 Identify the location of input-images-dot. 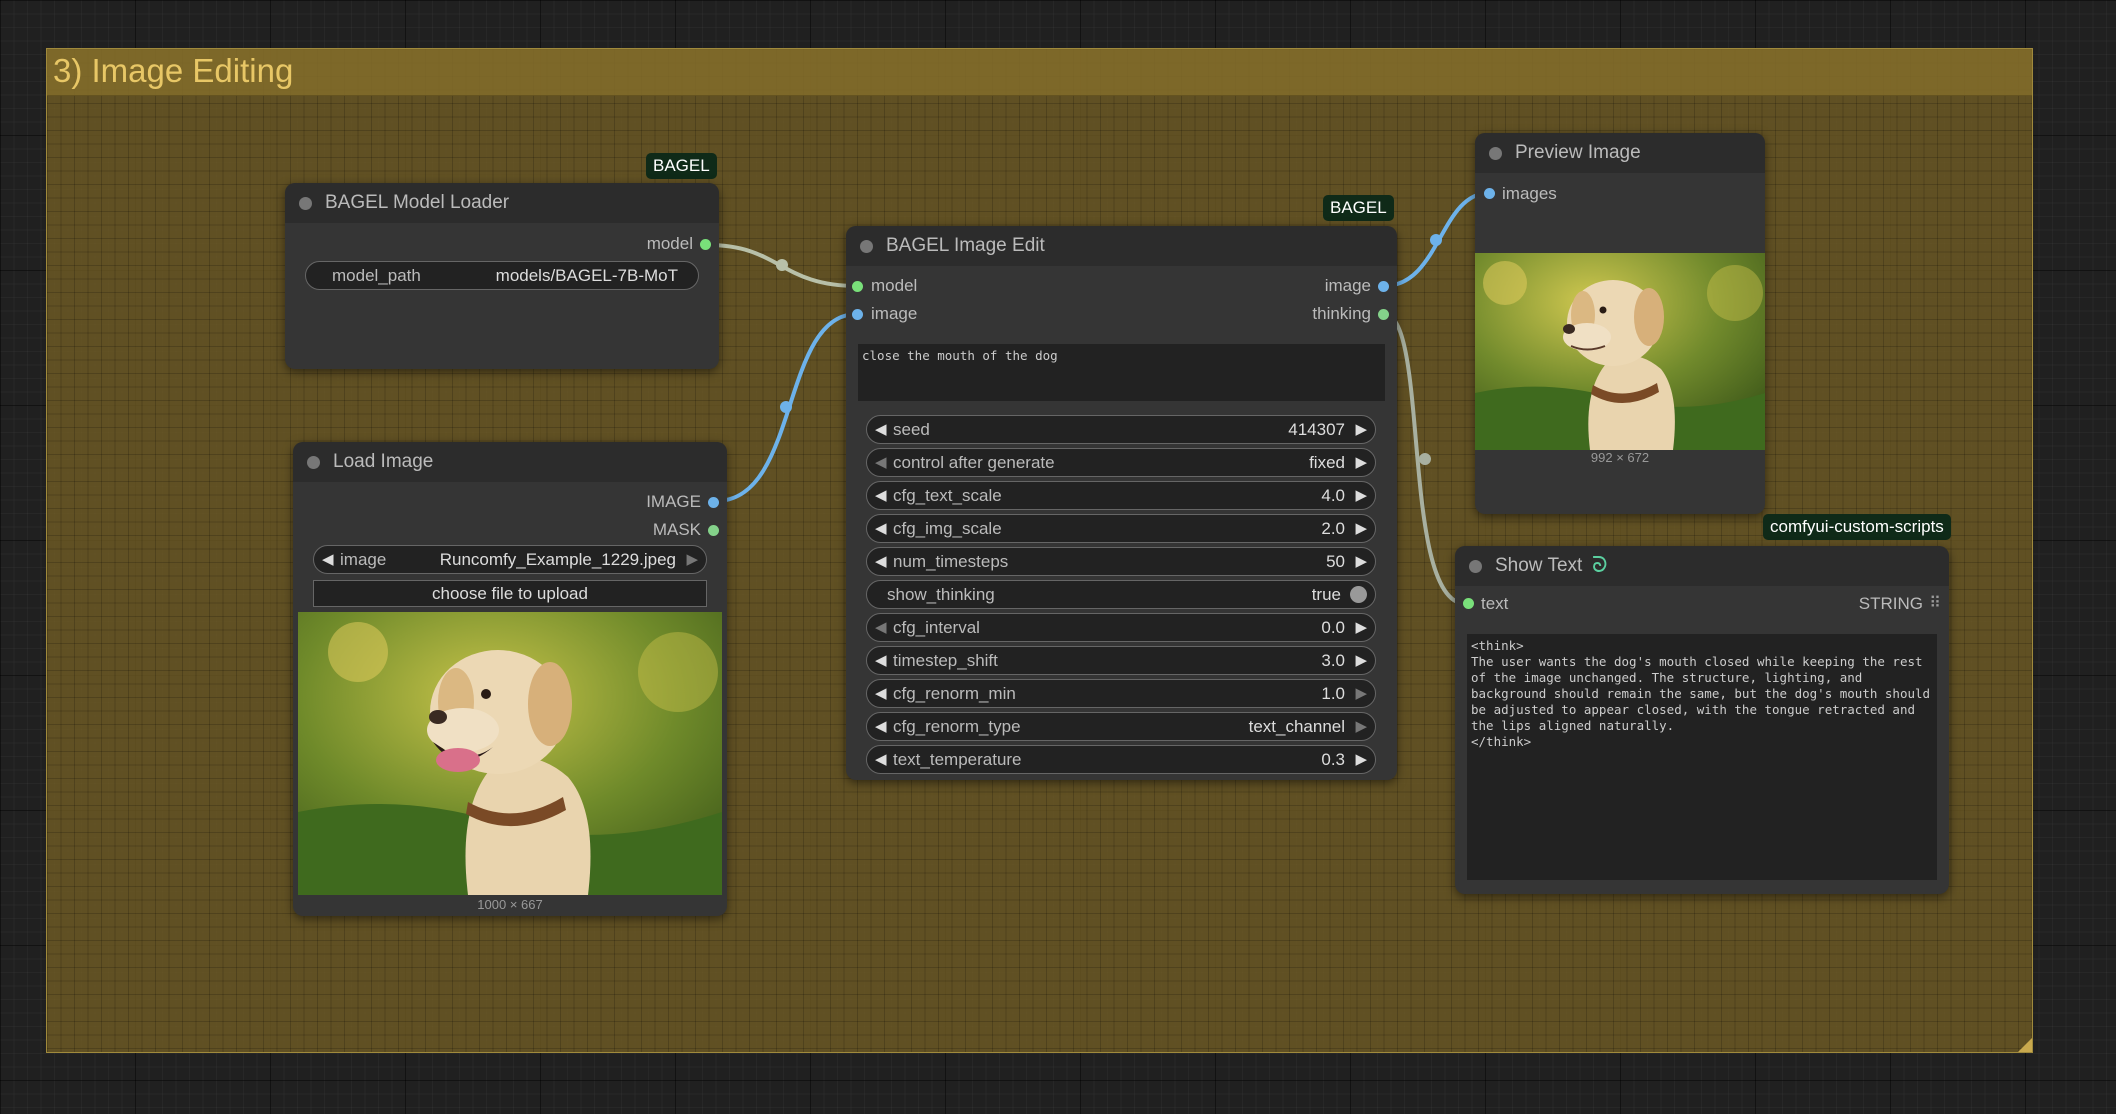
(1489, 193).